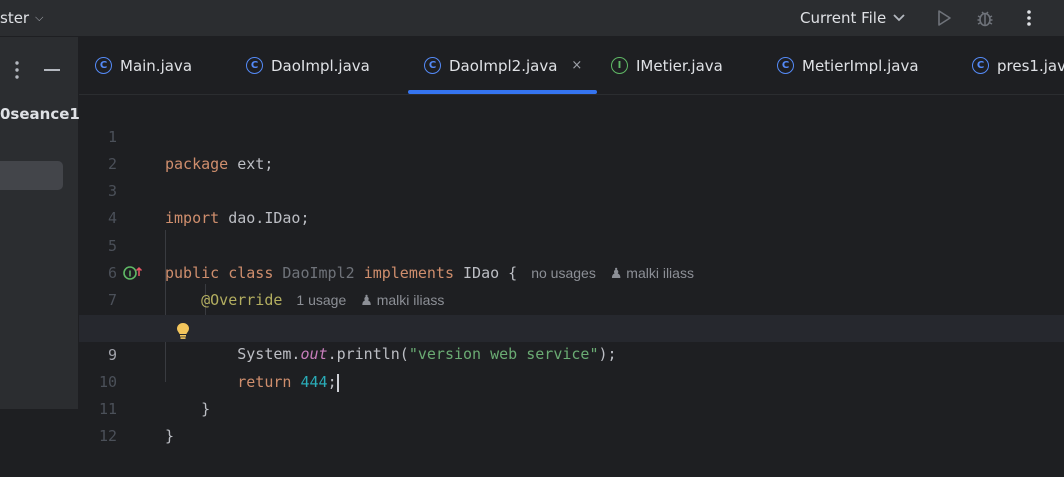  Describe the element at coordinates (576, 65) in the screenshot. I see `close-icon: ×` at that location.